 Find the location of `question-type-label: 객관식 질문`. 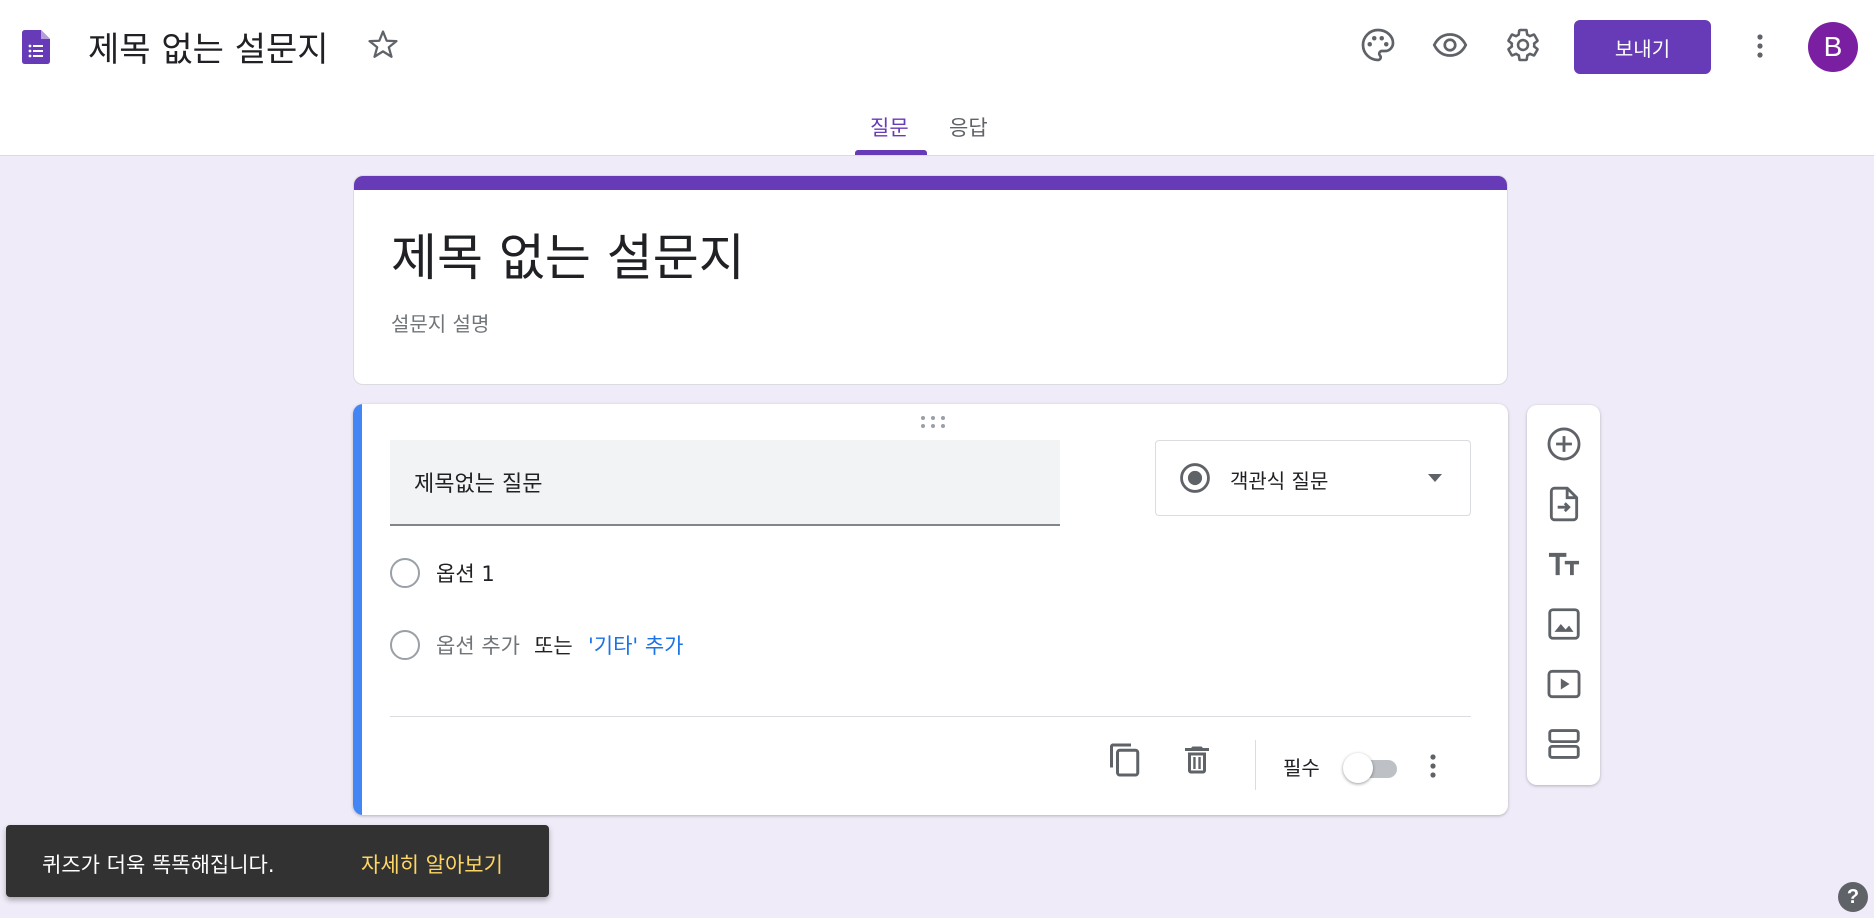

question-type-label: 객관식 질문 is located at coordinates (1279, 481).